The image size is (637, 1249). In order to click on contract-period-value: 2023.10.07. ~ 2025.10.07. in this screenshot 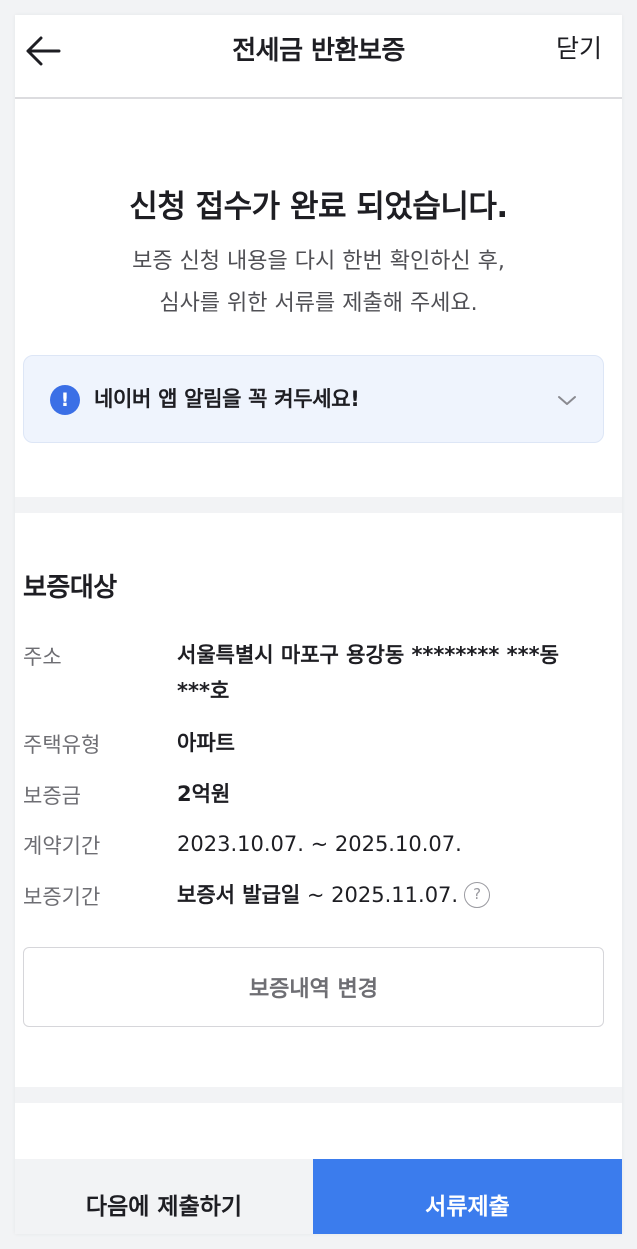, I will do `click(319, 844)`.